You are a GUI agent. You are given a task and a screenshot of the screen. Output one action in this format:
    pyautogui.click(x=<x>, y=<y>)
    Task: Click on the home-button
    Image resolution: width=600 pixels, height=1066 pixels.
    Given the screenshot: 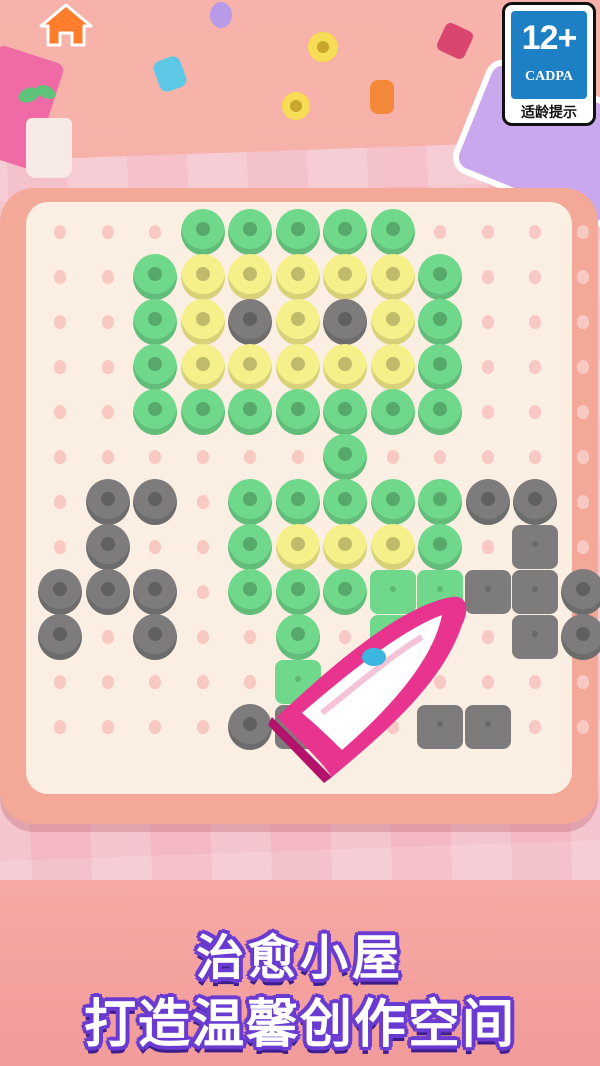 What is the action you would take?
    pyautogui.click(x=66, y=25)
    